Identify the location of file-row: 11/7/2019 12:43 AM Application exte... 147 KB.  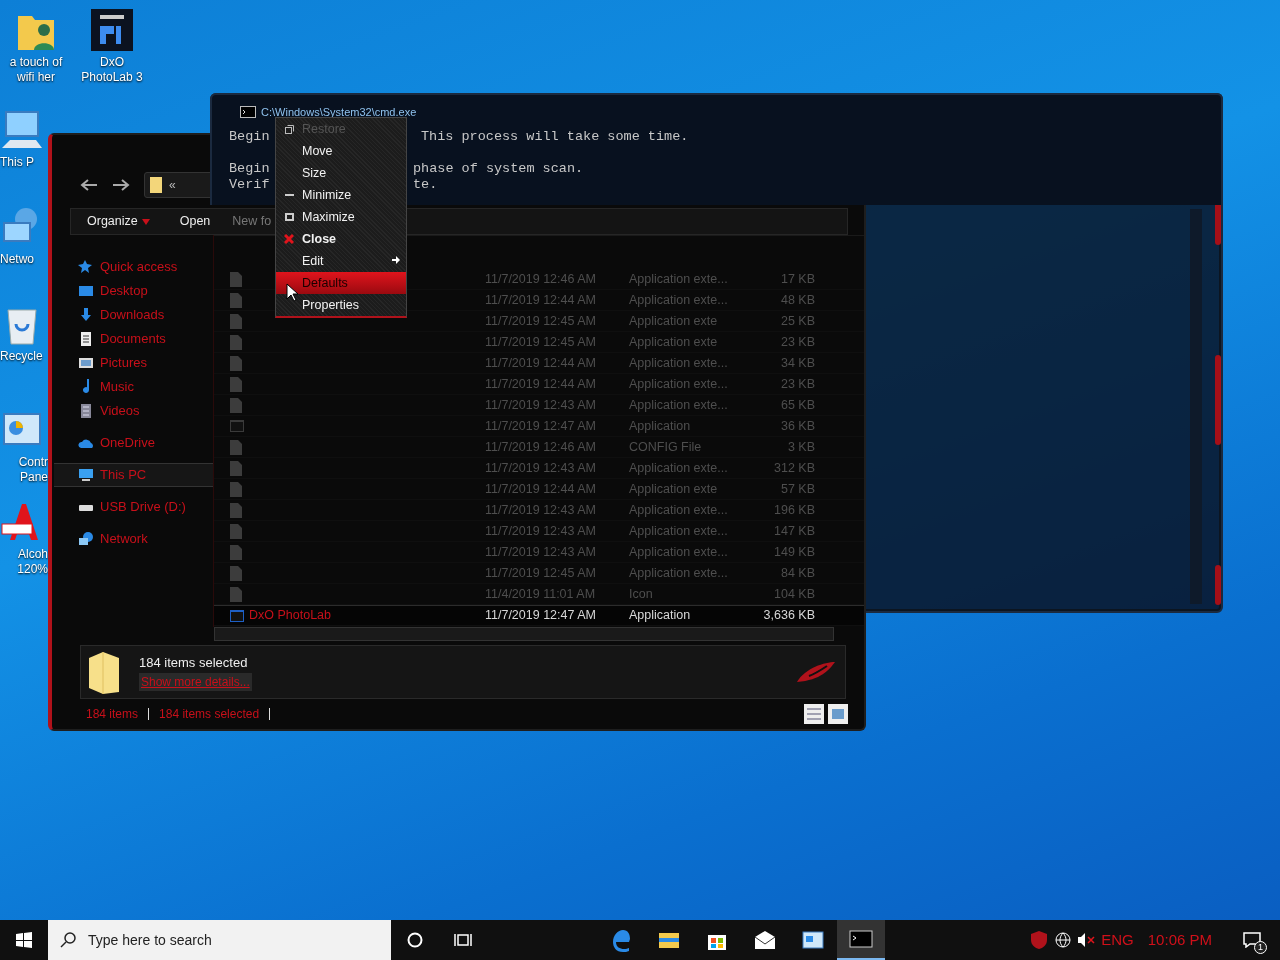
(539, 531).